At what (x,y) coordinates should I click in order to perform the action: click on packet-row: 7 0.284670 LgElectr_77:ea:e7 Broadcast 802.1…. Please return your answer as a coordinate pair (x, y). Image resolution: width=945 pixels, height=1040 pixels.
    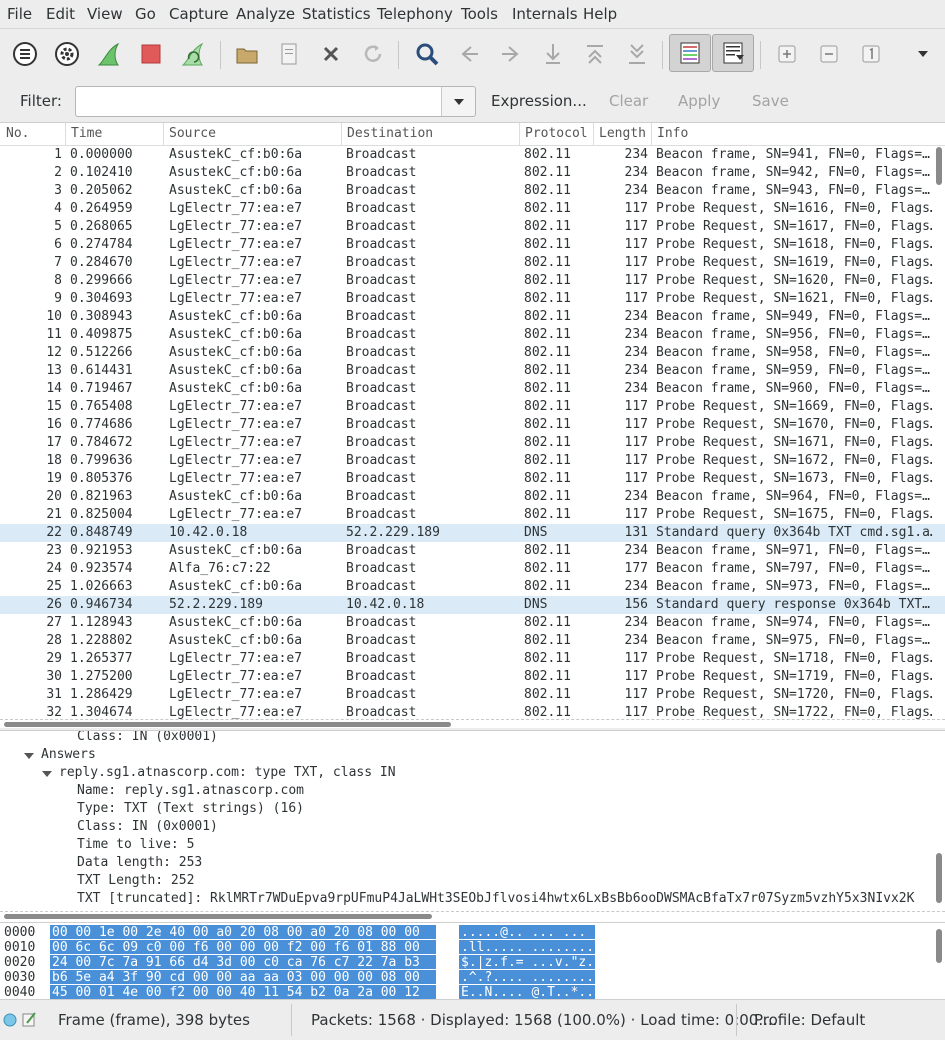
    Looking at the image, I should click on (472, 263).